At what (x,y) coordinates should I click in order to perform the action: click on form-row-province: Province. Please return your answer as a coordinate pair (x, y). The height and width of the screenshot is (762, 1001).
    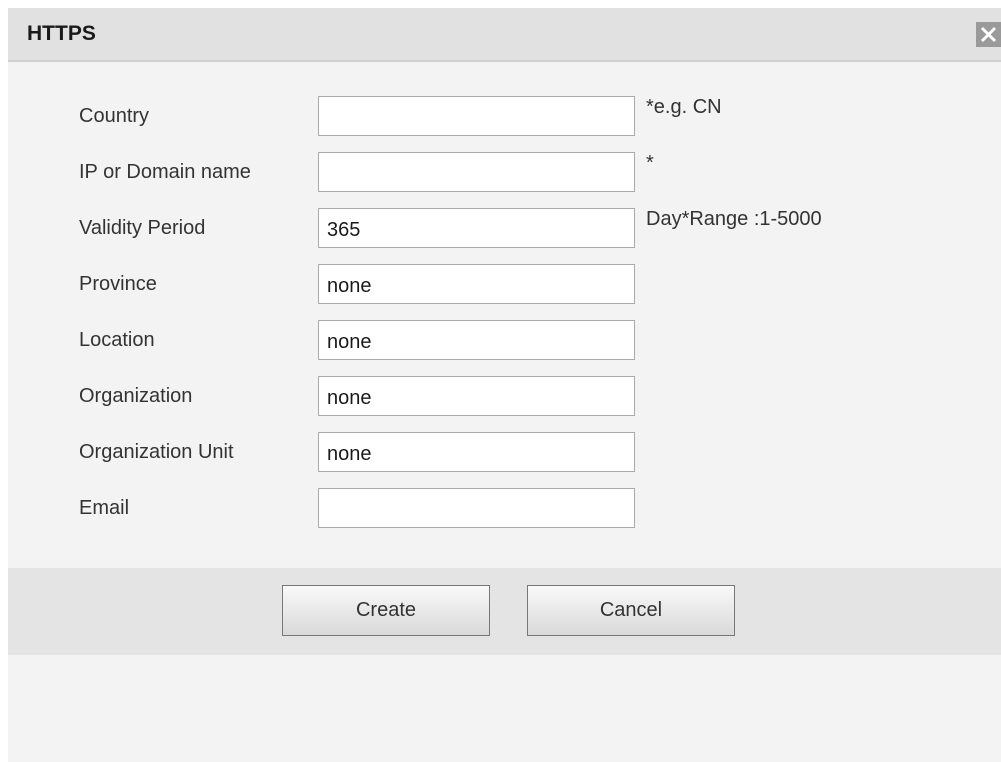
    Looking at the image, I should click on (504, 283).